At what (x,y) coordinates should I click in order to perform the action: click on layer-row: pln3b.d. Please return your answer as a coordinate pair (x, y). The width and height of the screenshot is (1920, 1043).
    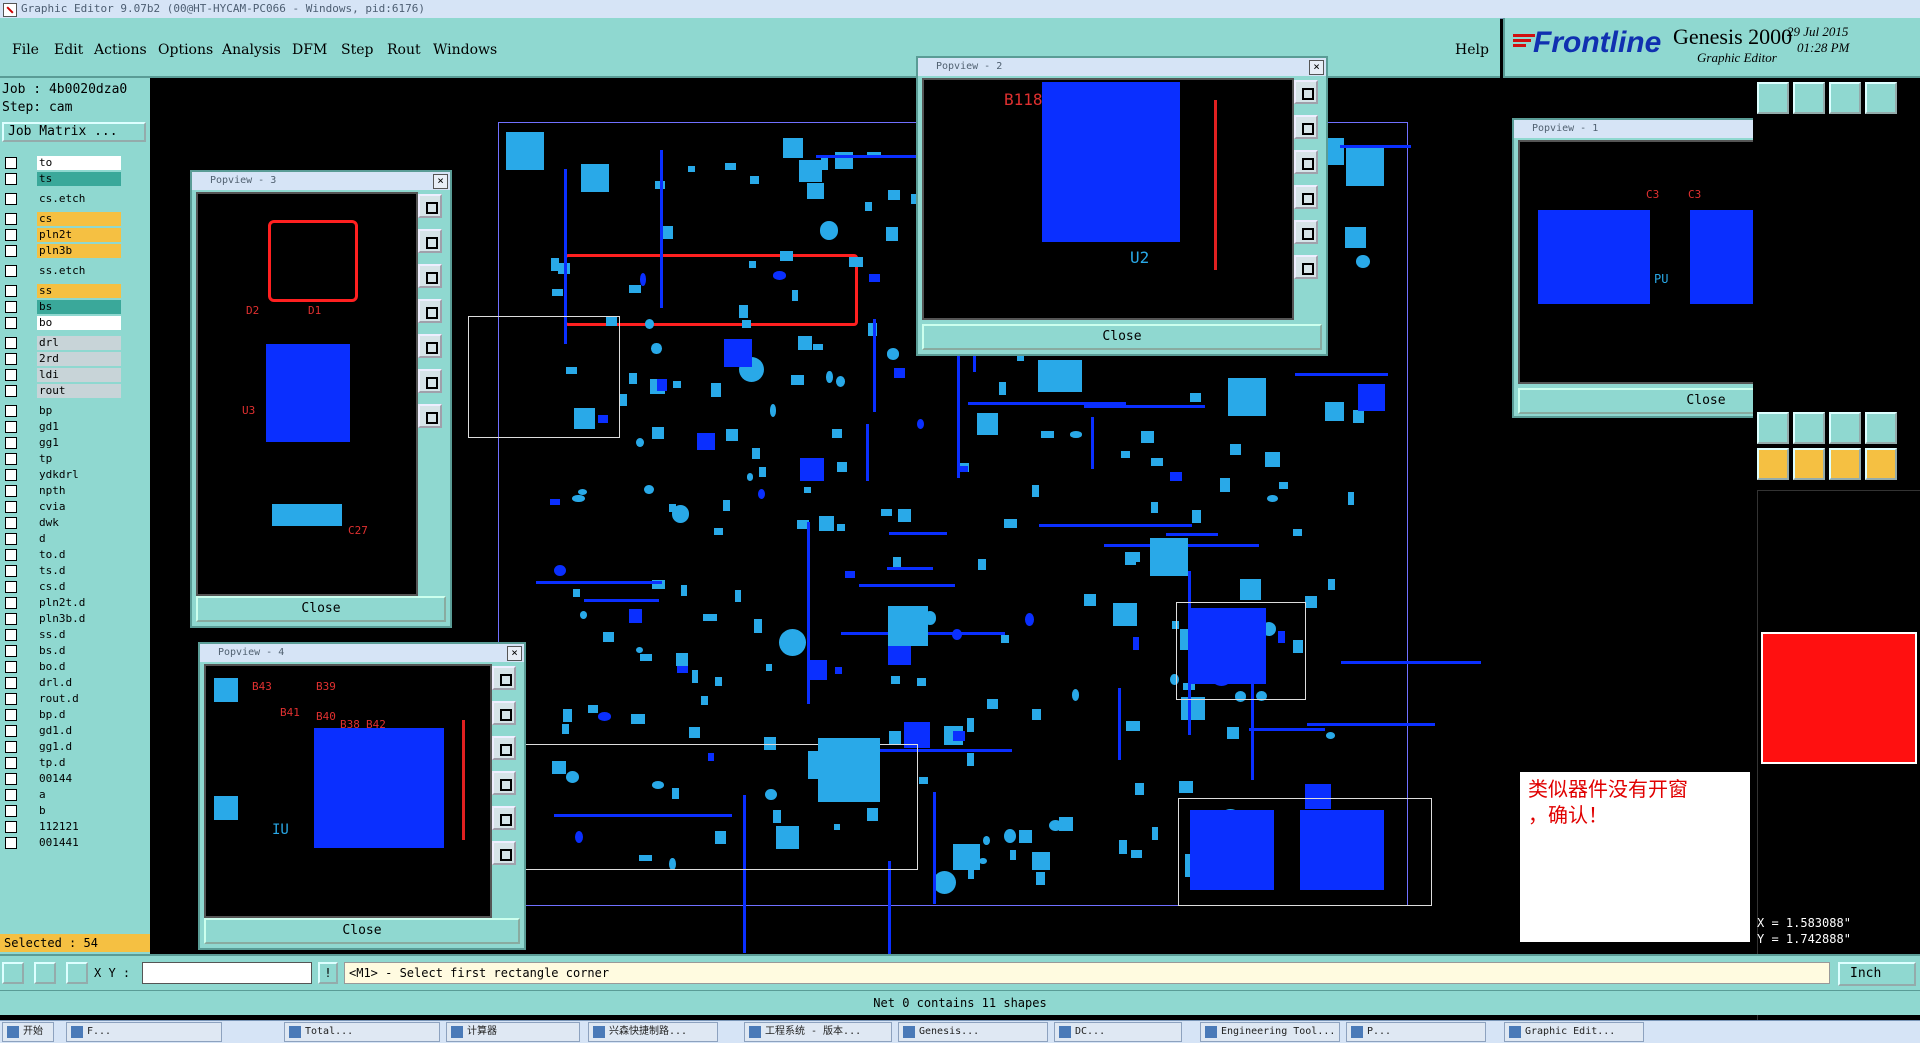
    Looking at the image, I should click on (62, 619).